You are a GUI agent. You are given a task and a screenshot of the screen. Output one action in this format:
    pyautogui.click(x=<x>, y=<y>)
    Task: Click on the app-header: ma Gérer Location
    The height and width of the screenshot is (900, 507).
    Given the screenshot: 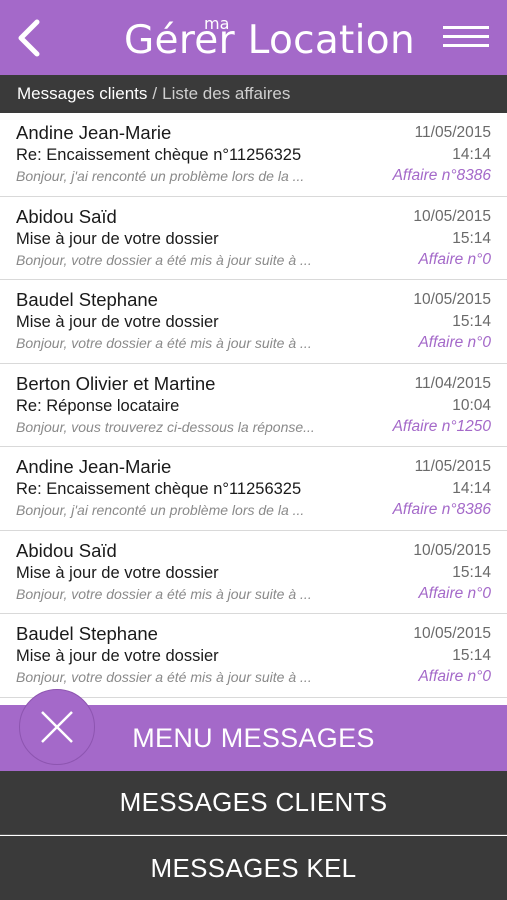 What is the action you would take?
    pyautogui.click(x=253, y=37)
    